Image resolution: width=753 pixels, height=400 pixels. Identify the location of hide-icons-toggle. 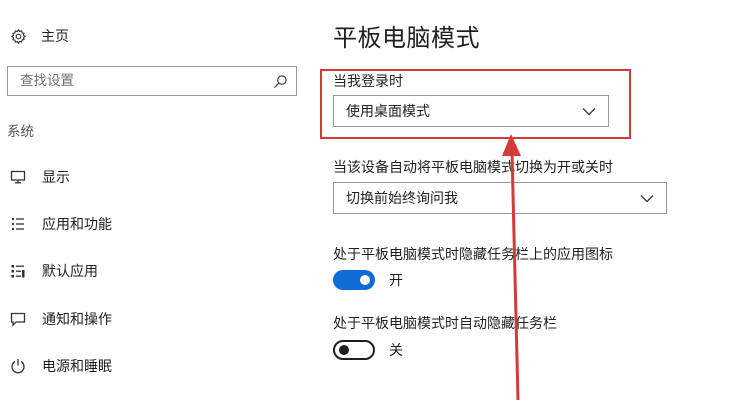
(354, 280).